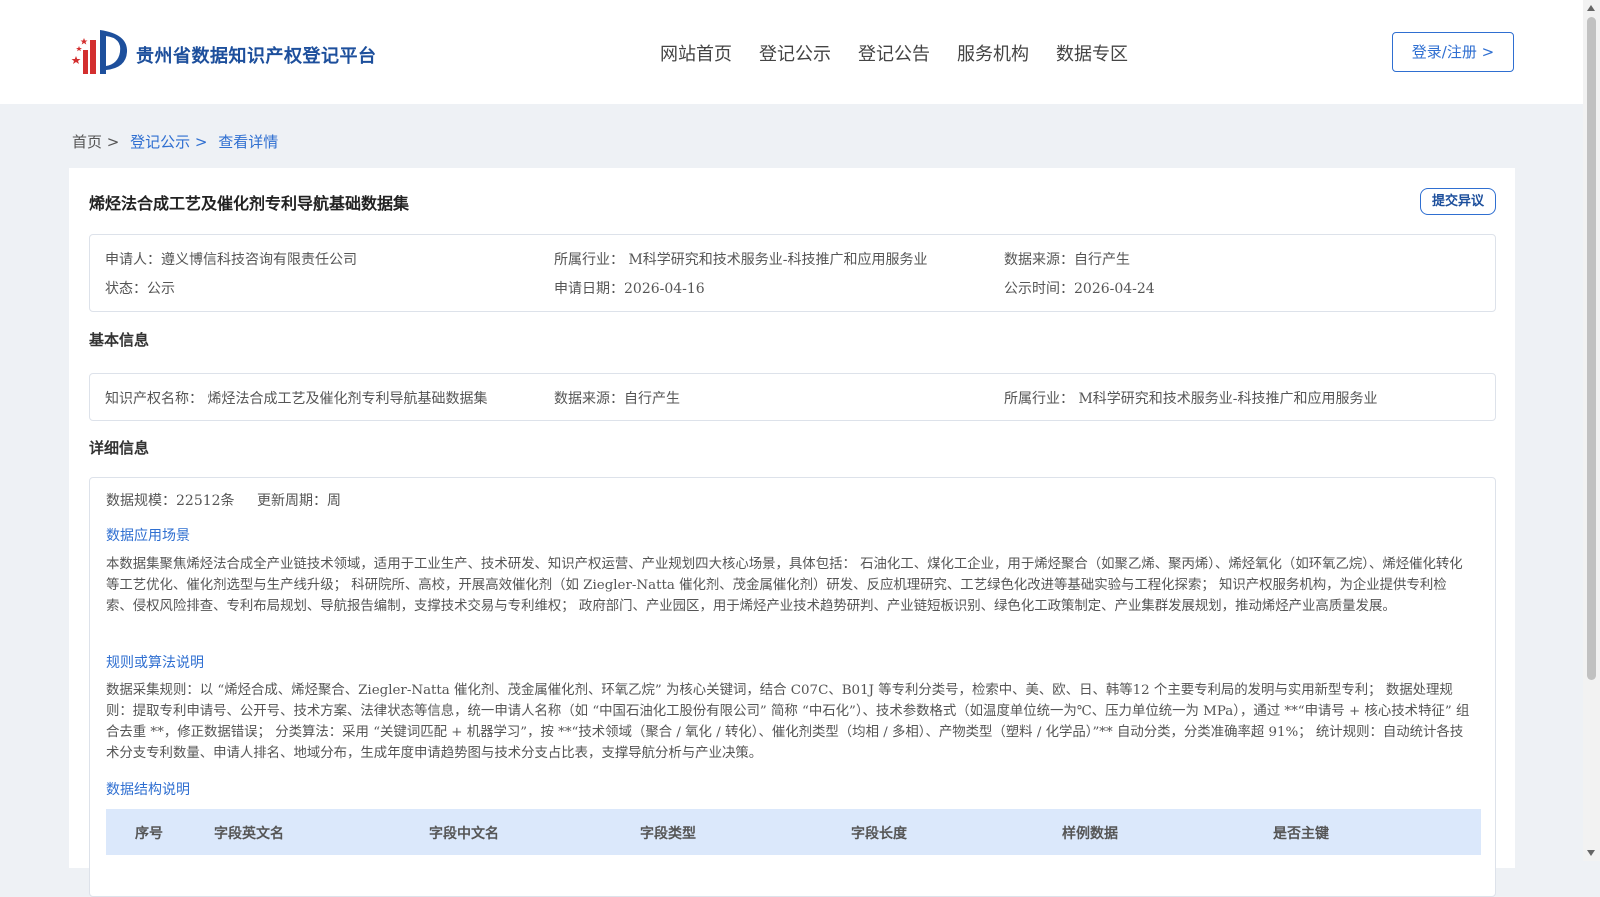 This screenshot has height=897, width=1600. I want to click on breadcrumb: 首页 > 登记公示 > 查看详情, so click(178, 141).